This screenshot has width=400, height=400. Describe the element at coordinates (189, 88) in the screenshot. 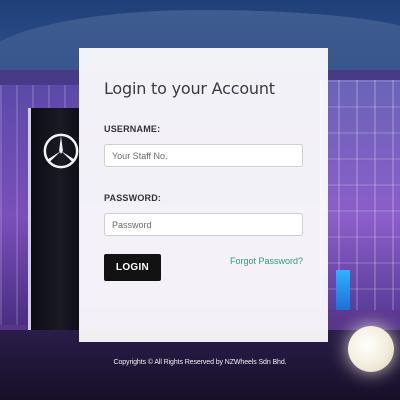

I see `login-title: Login to your Account` at that location.